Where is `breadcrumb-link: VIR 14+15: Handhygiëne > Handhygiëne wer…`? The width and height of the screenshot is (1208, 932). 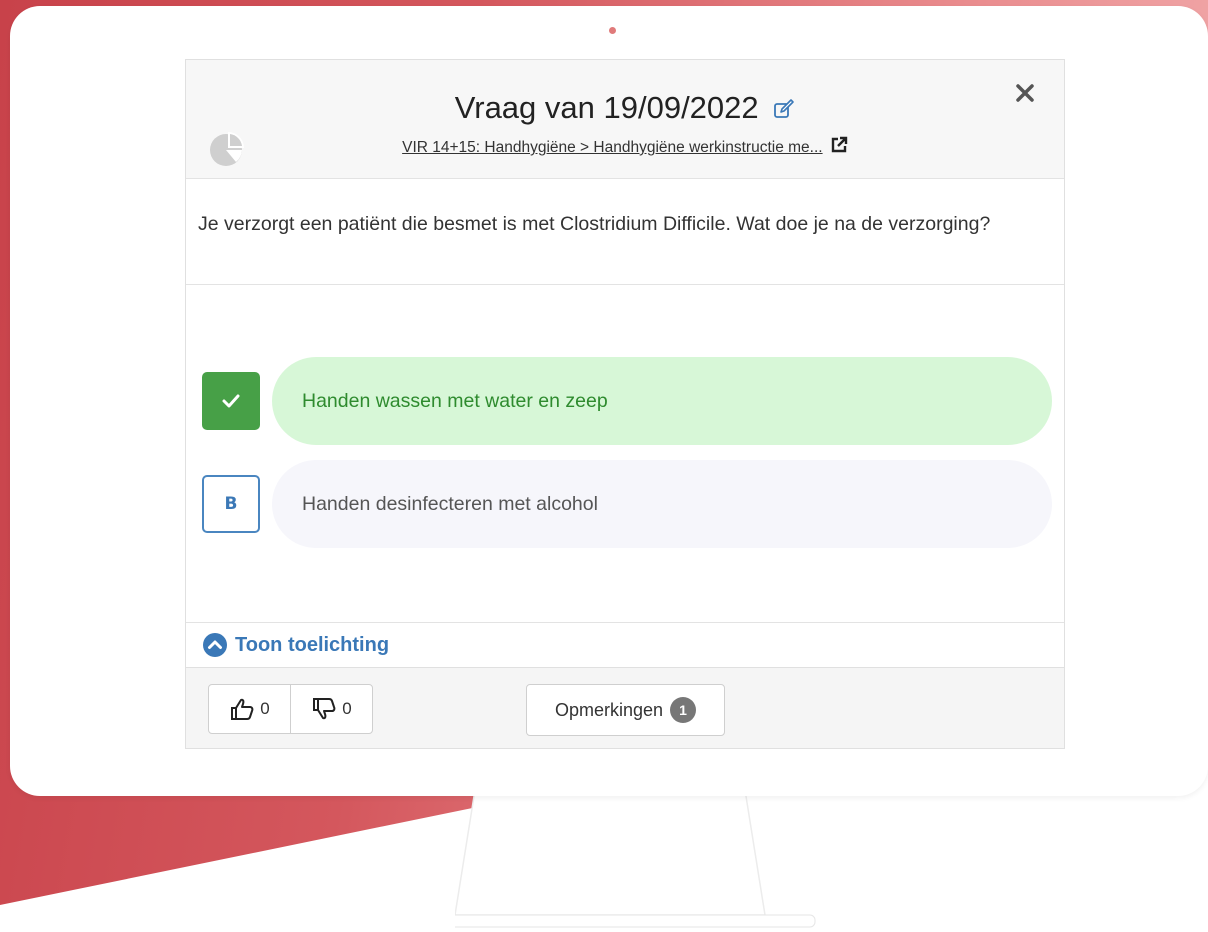
breadcrumb-link: VIR 14+15: Handhygiëne > Handhygiëne wer… is located at coordinates (612, 147).